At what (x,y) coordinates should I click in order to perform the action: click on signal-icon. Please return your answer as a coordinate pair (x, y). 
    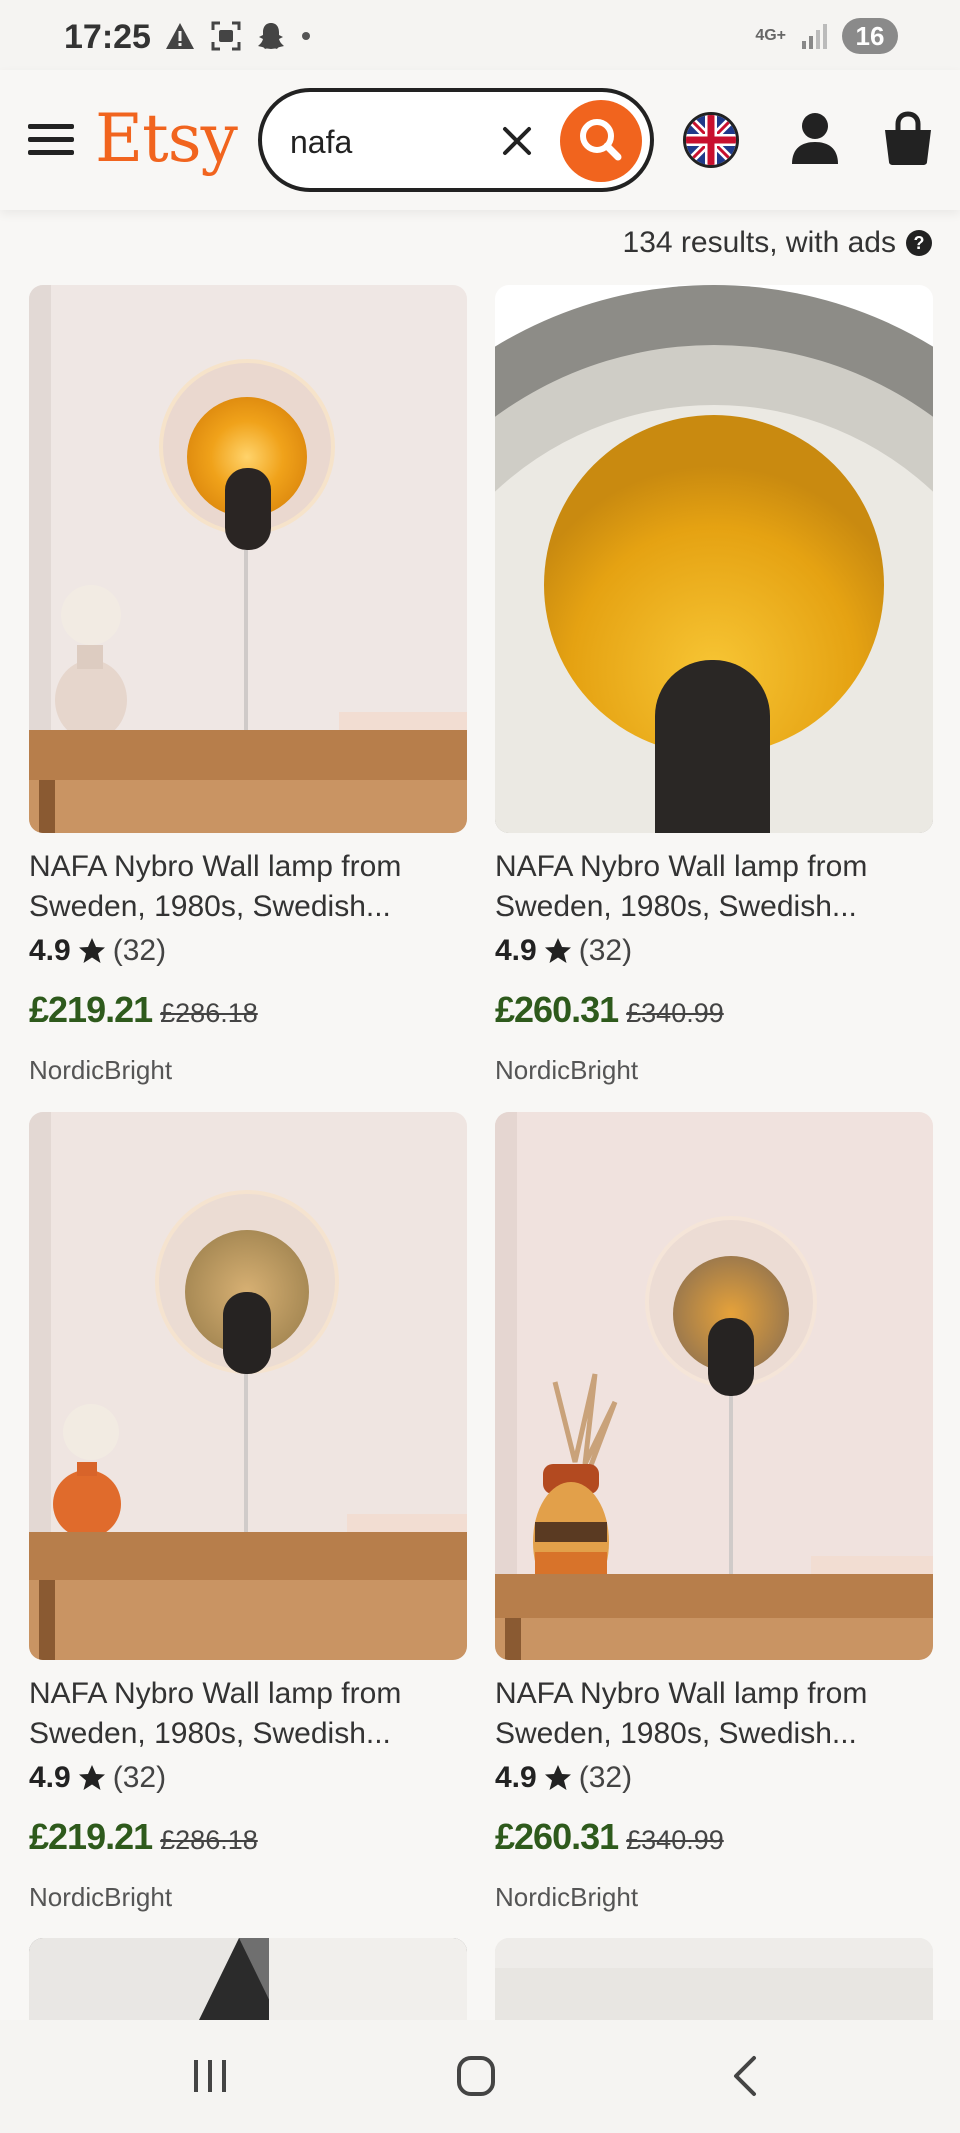
    Looking at the image, I should click on (814, 36).